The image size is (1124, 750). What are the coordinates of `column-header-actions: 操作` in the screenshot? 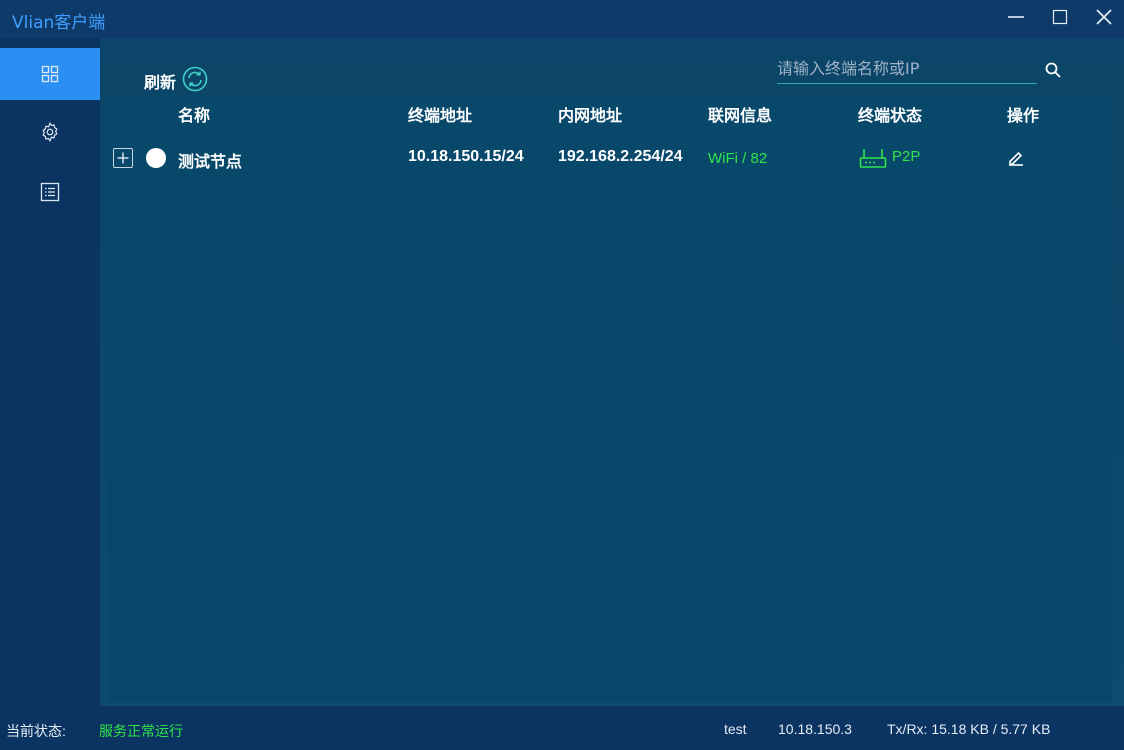 It's located at (1023, 115).